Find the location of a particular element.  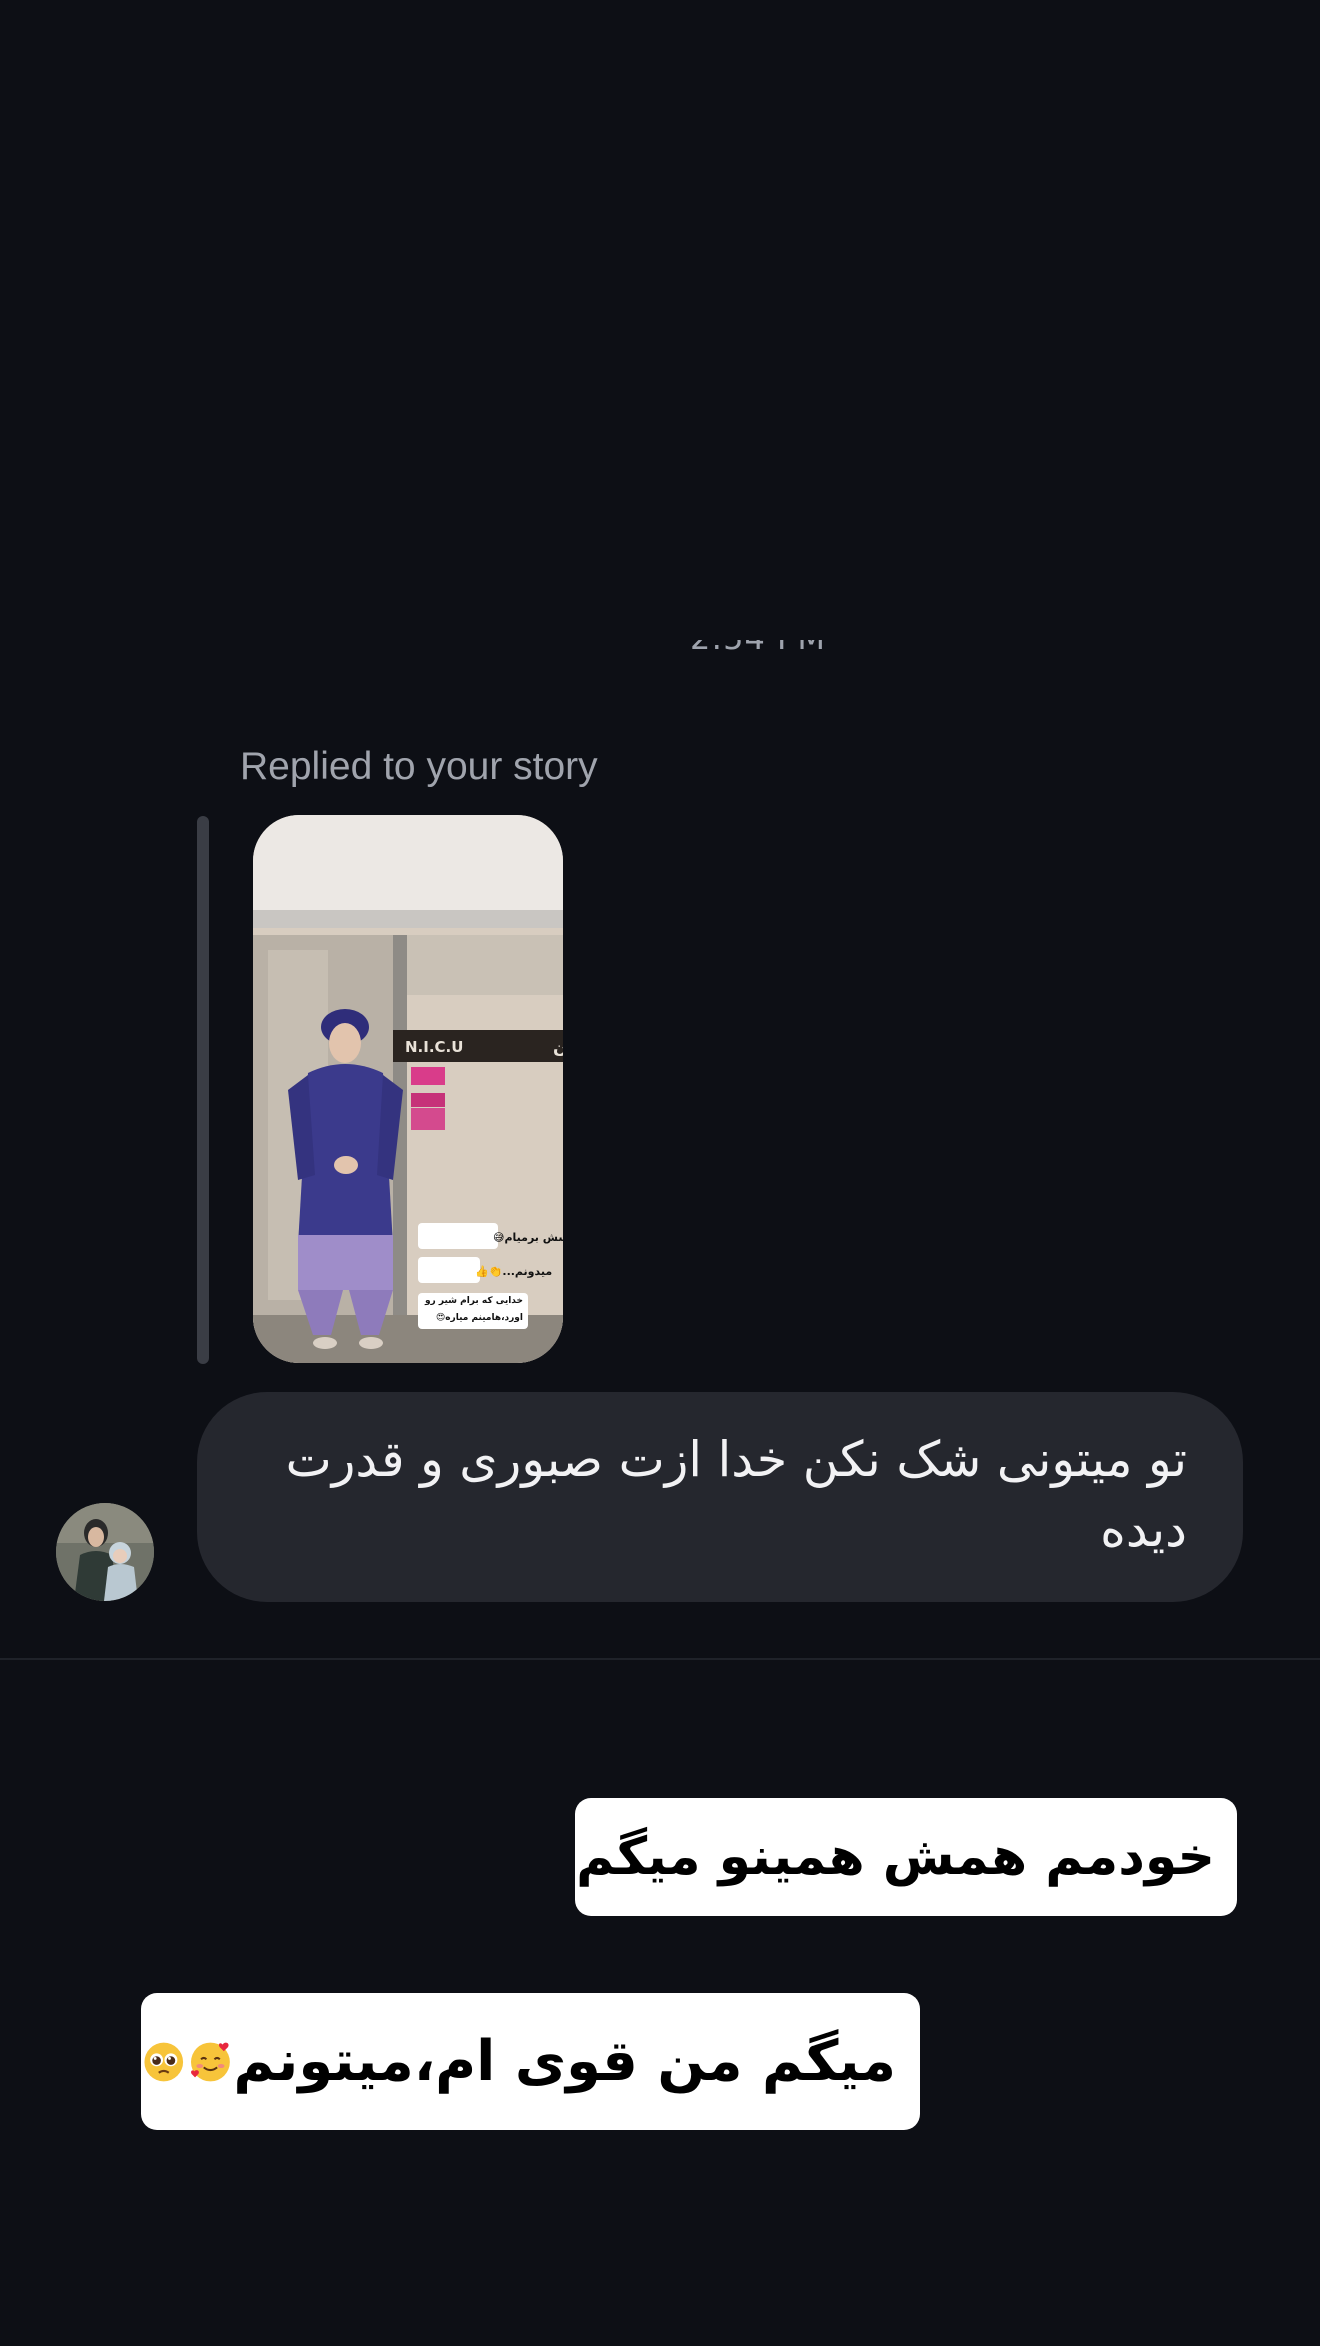

avatar-photo-icon is located at coordinates (105, 1552).